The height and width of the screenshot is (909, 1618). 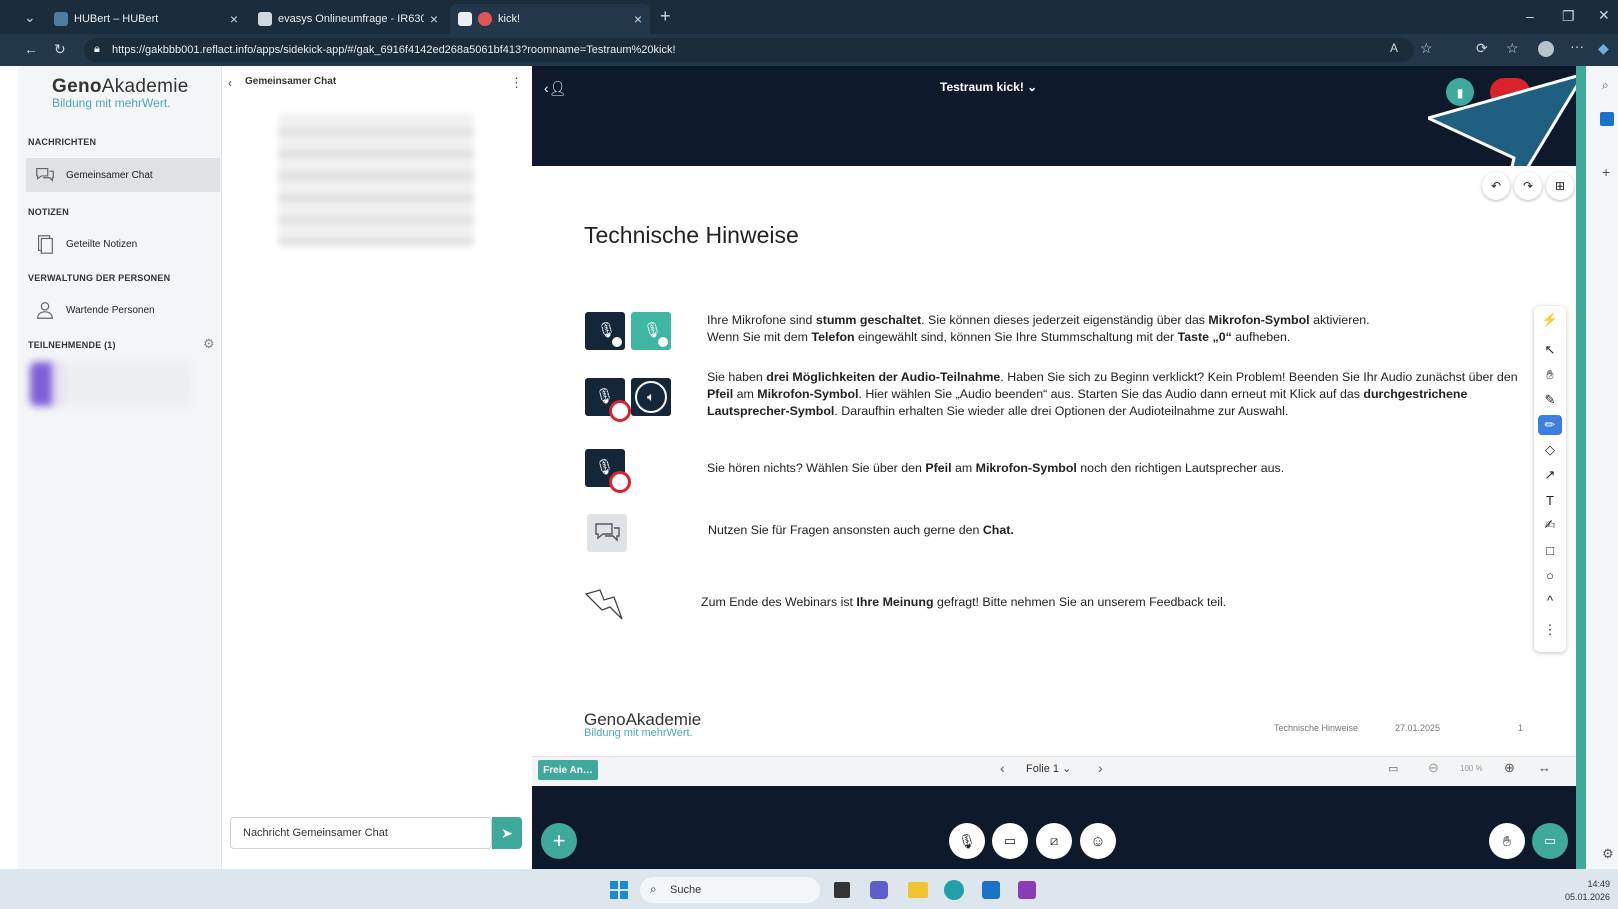 I want to click on room-title: Testraum kick! ⌄, so click(x=988, y=87).